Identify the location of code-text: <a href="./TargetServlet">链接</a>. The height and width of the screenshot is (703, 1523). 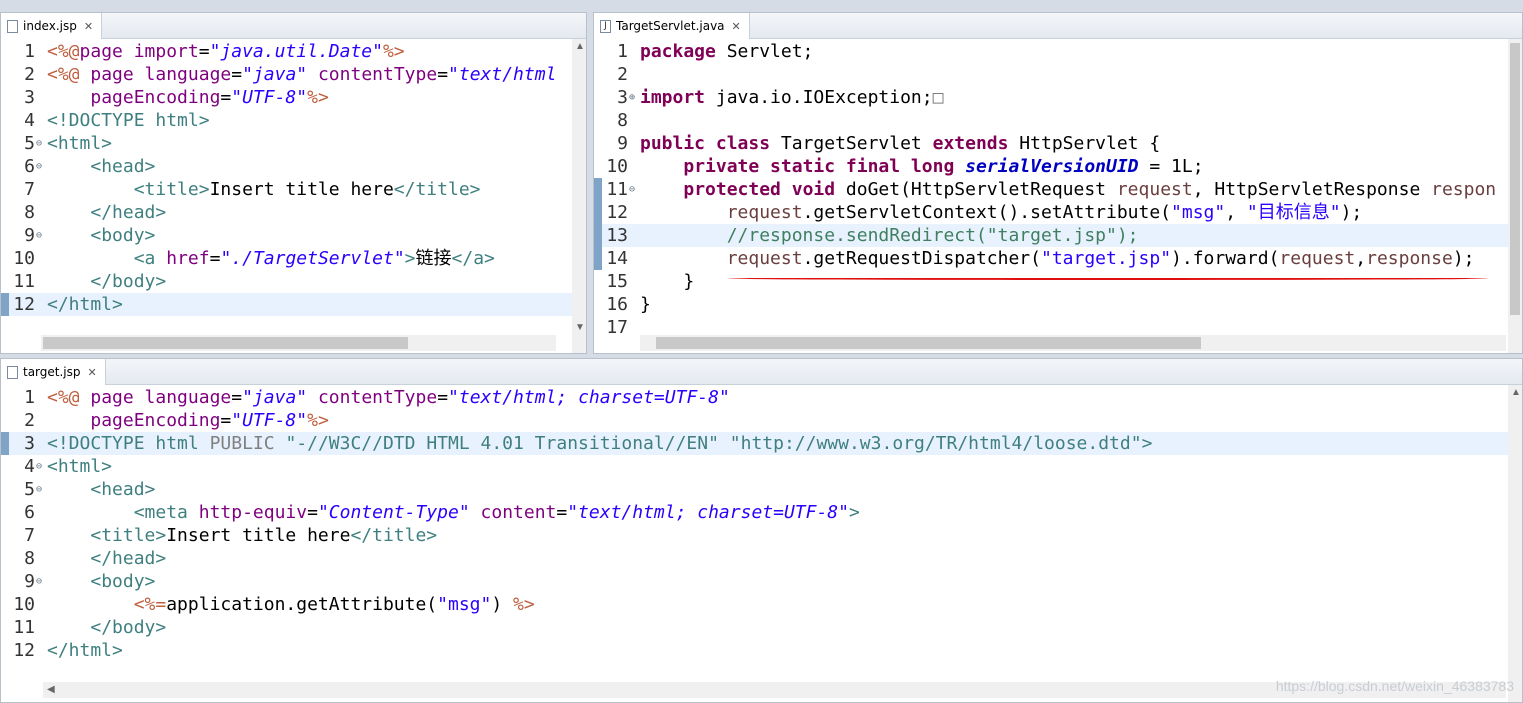
(271, 258).